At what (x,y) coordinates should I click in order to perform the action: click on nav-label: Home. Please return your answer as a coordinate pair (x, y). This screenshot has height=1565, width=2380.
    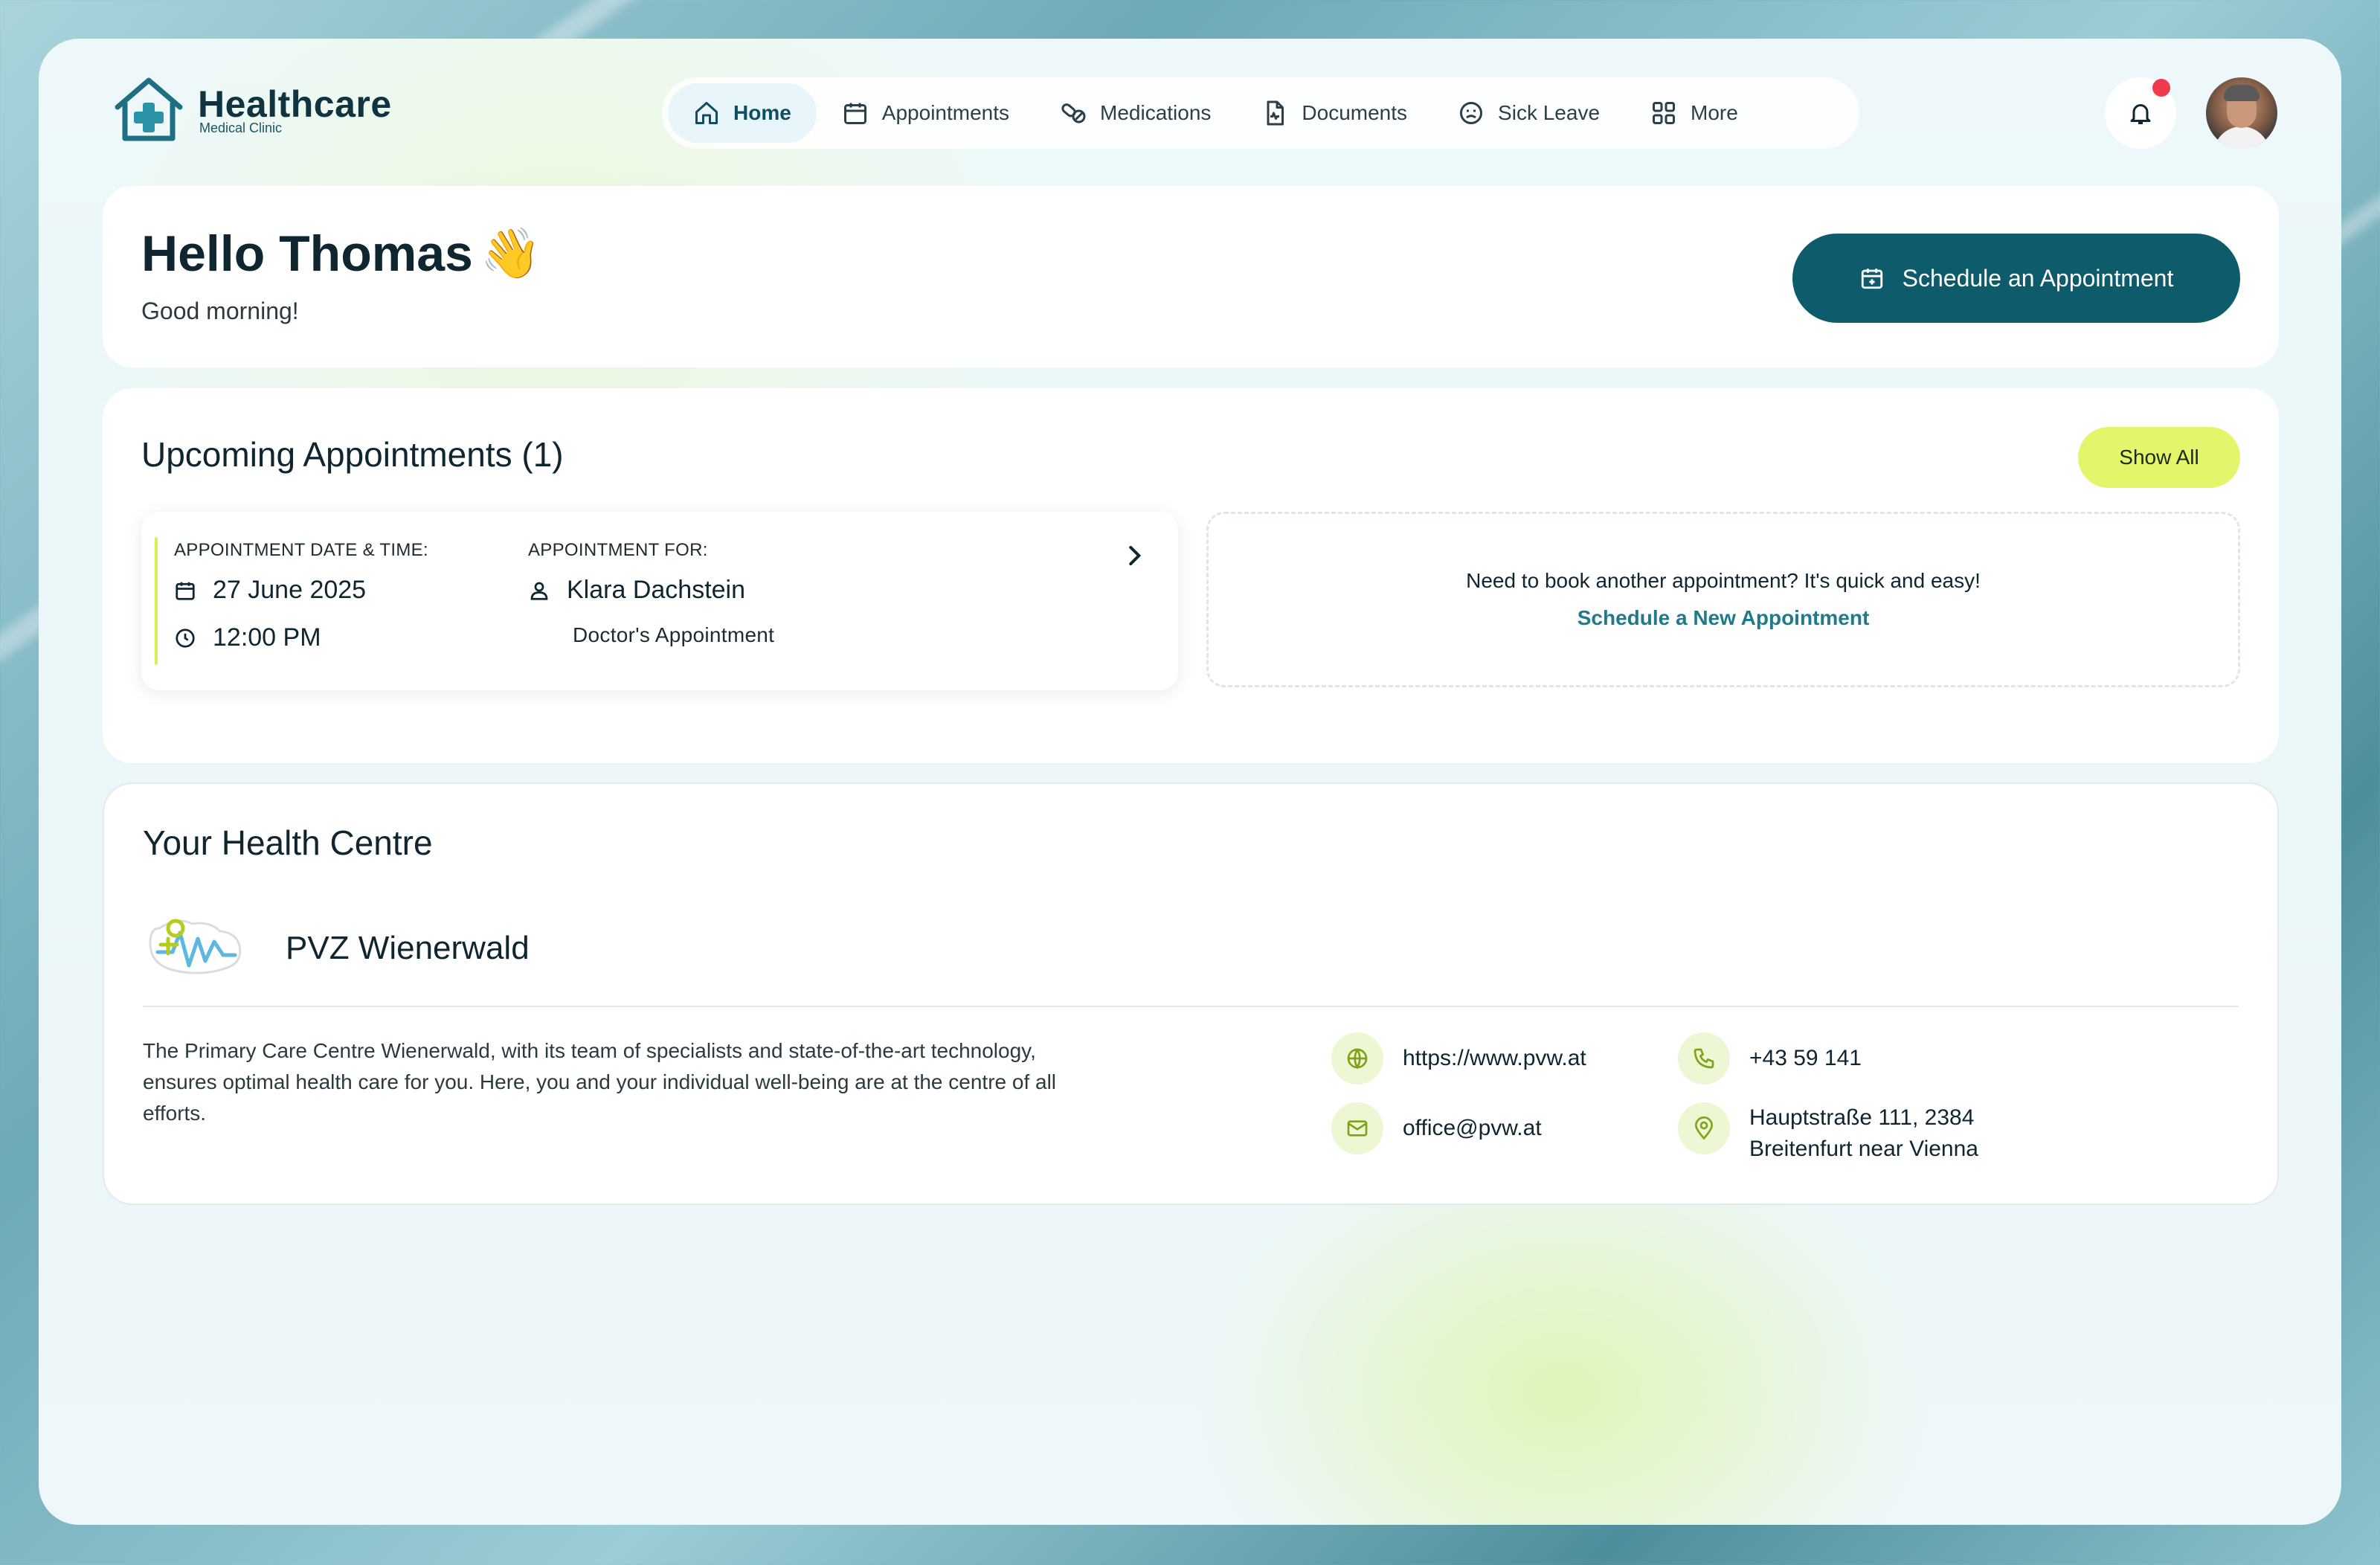
    Looking at the image, I should click on (762, 113).